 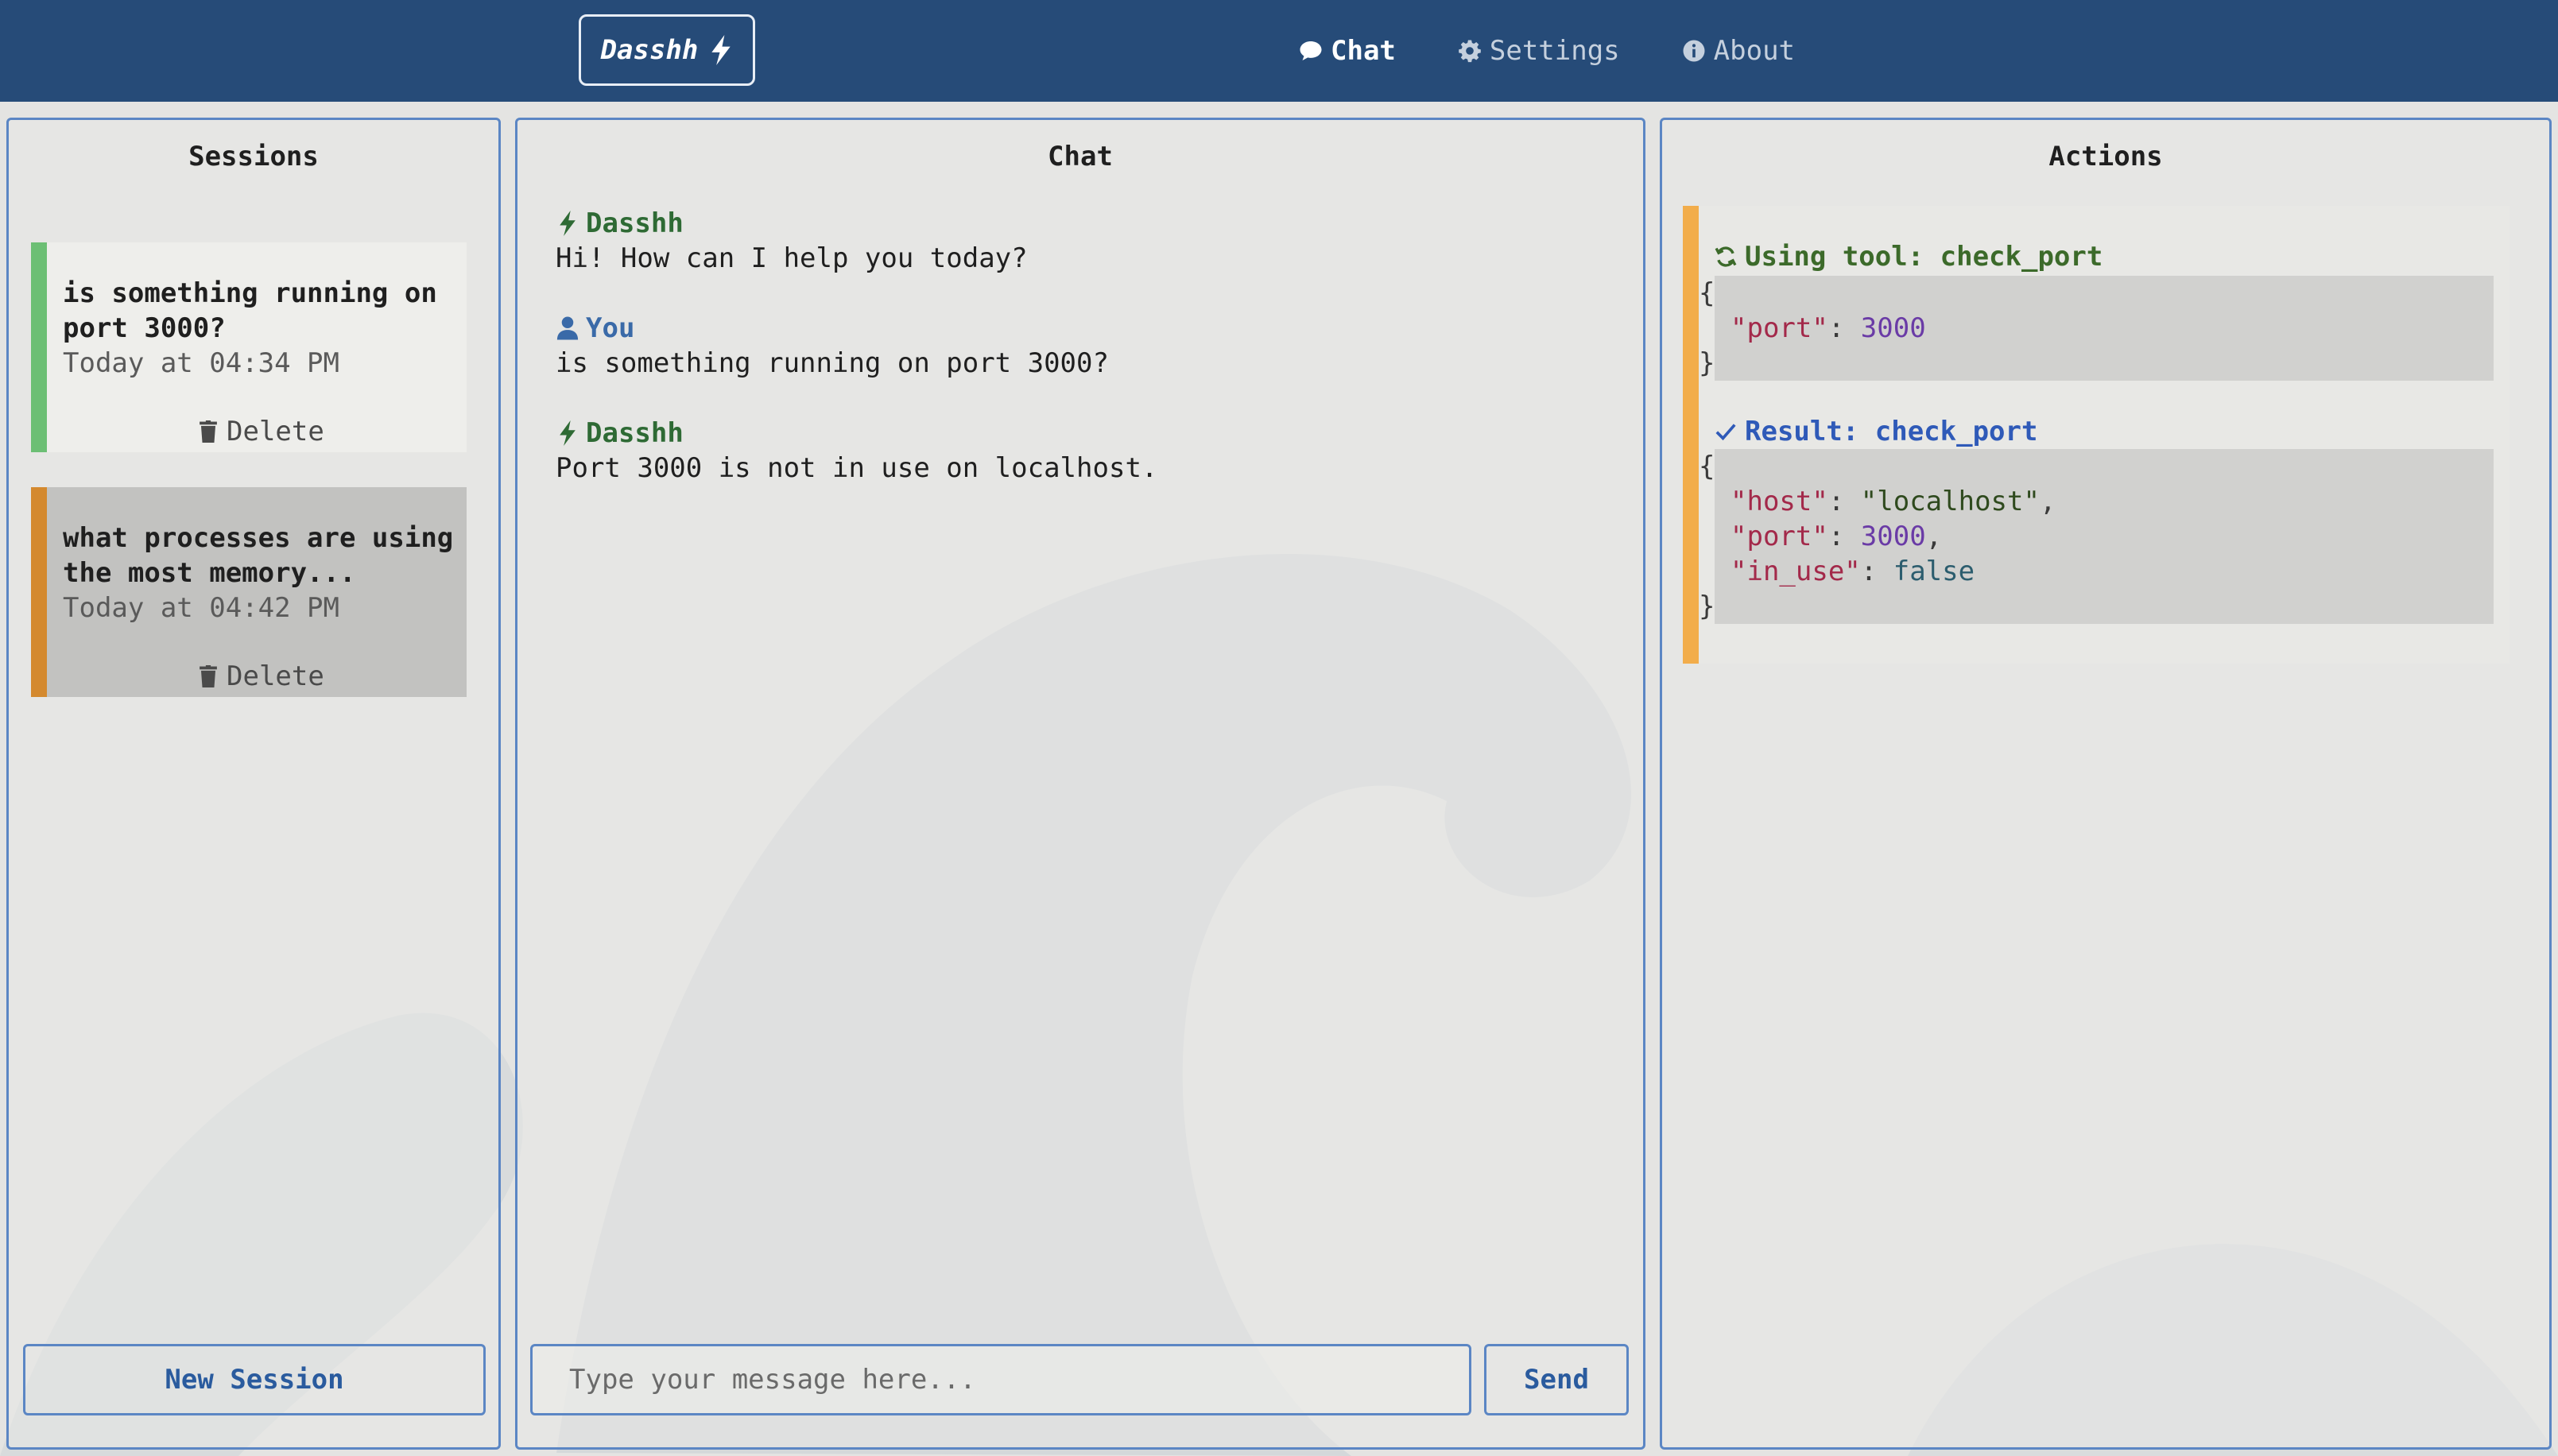 What do you see at coordinates (857, 468) in the screenshot?
I see `message-text: Port 3000 is not in use on localhost.` at bounding box center [857, 468].